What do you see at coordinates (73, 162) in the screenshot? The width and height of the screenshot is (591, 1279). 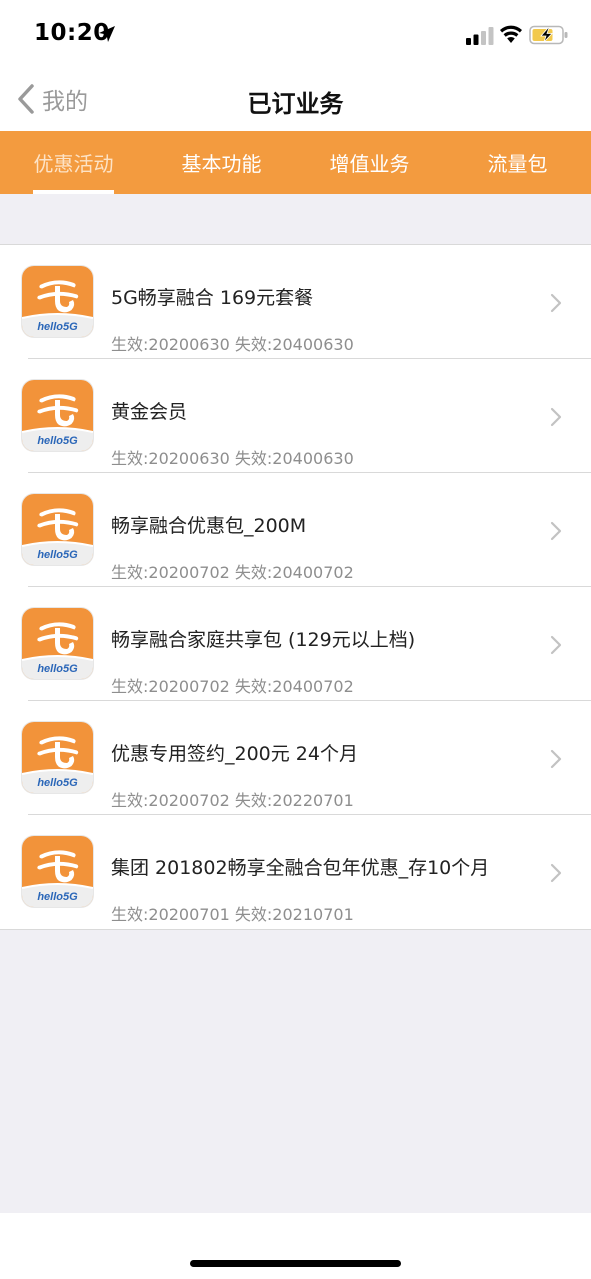 I see `tab-promotions: 优惠活动` at bounding box center [73, 162].